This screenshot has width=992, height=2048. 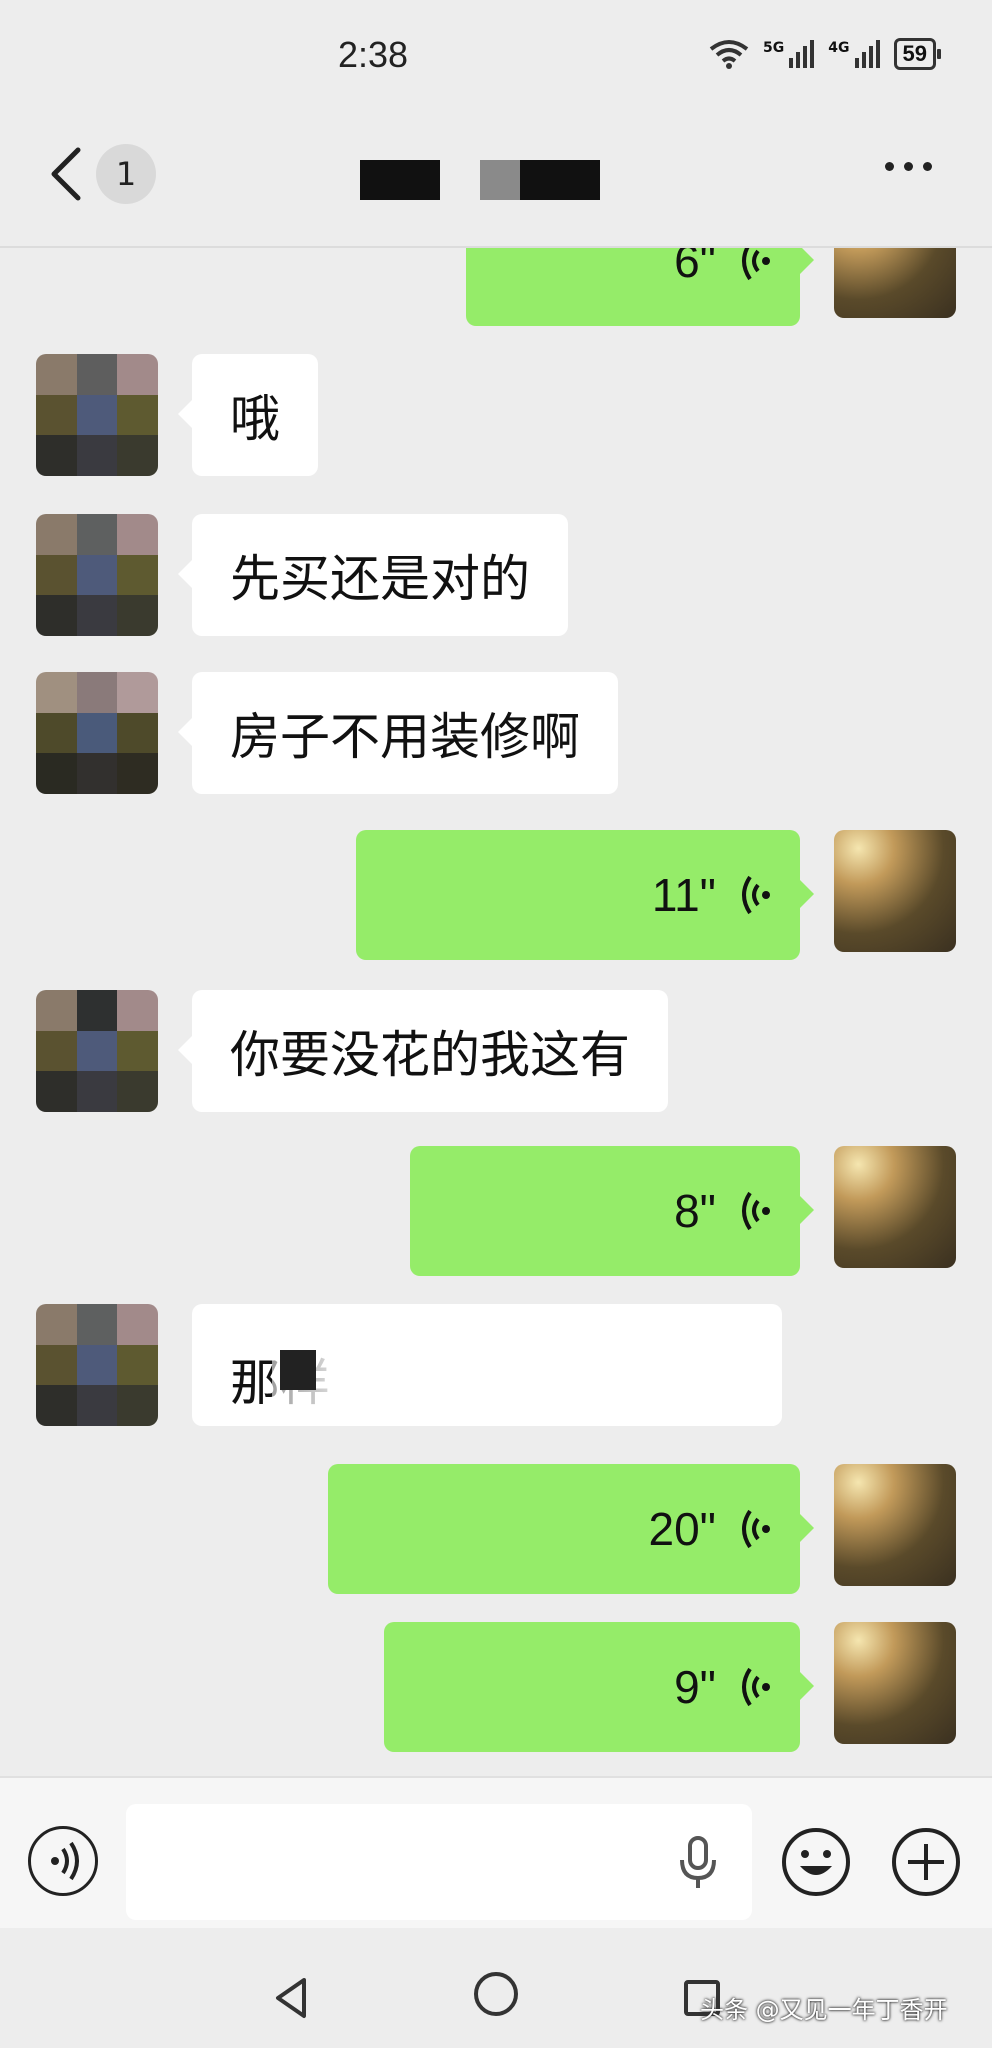 I want to click on redaction-overlay, so click(x=527, y=1385).